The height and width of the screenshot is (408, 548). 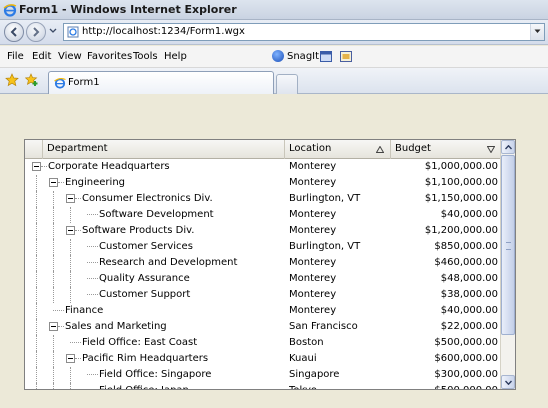 What do you see at coordinates (274, 10) in the screenshot?
I see `title-bar: Form1 - Windows Internet Explorer` at bounding box center [274, 10].